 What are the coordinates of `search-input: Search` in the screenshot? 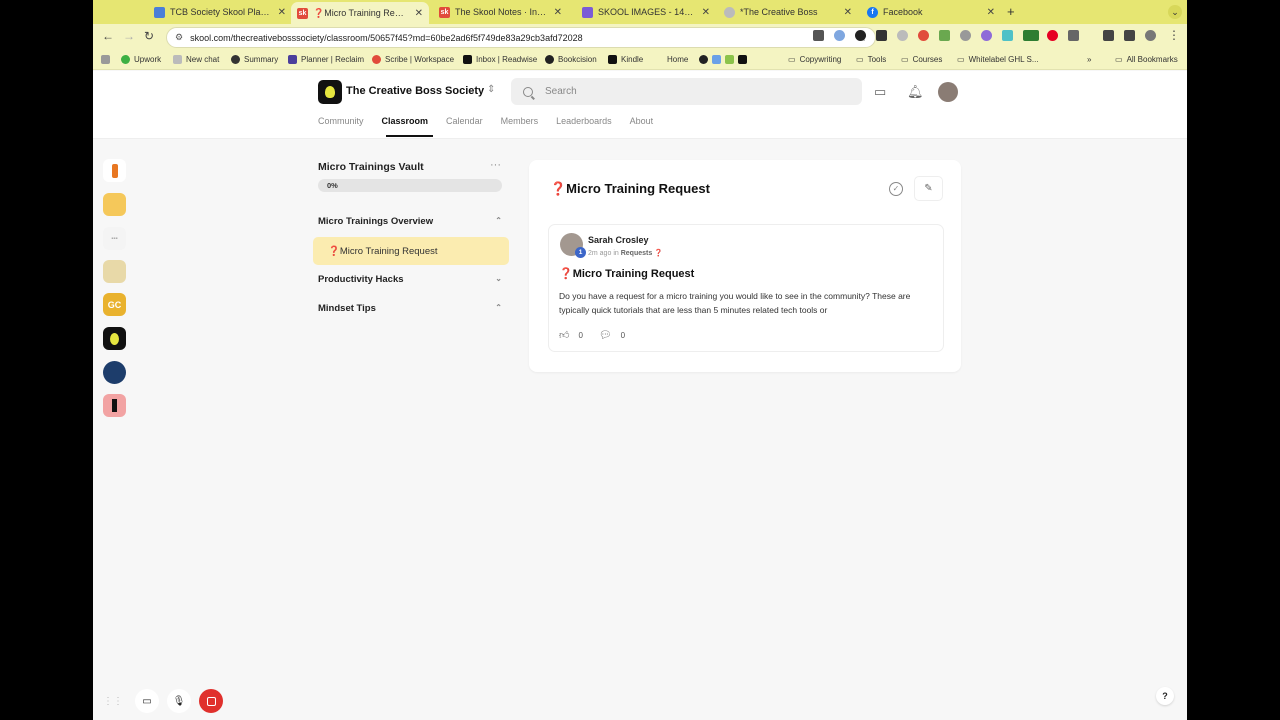 It's located at (686, 91).